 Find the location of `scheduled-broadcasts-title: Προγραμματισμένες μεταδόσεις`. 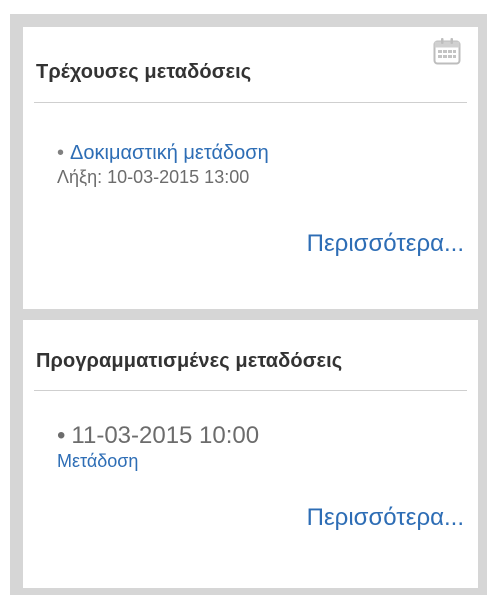

scheduled-broadcasts-title: Προγραμματισμένες μεταδόσεις is located at coordinates (189, 361).